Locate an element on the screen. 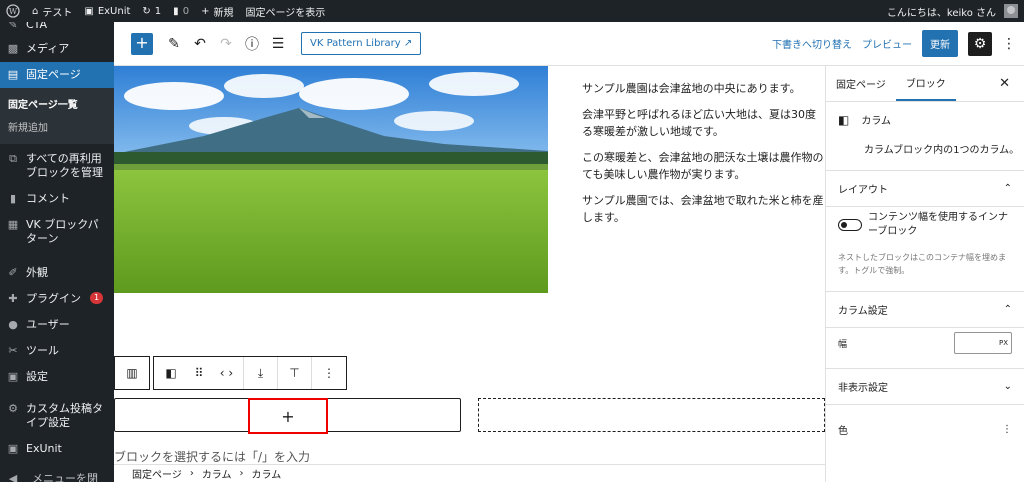  update-button: 更新 is located at coordinates (940, 43).